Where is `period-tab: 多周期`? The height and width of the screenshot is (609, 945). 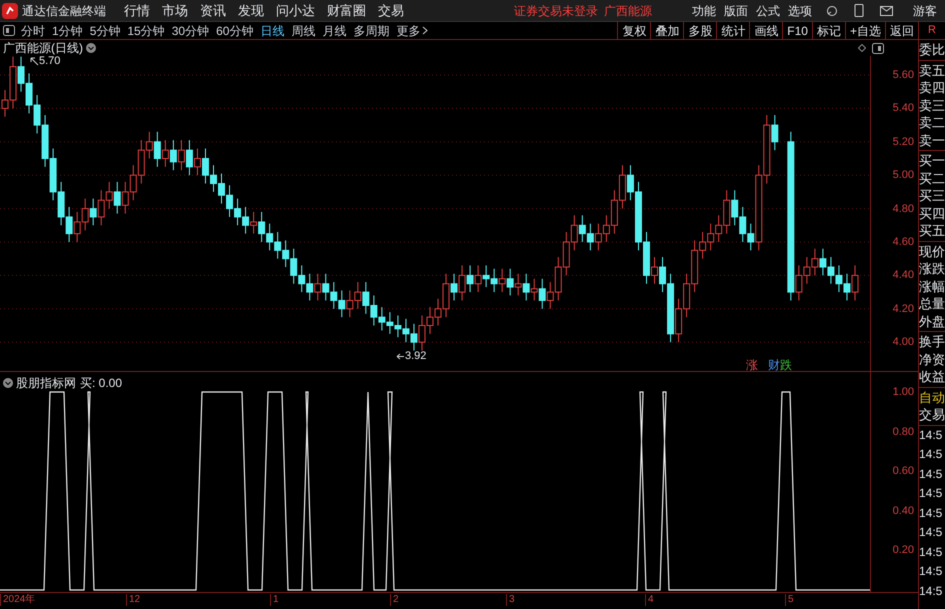
period-tab: 多周期 is located at coordinates (371, 31).